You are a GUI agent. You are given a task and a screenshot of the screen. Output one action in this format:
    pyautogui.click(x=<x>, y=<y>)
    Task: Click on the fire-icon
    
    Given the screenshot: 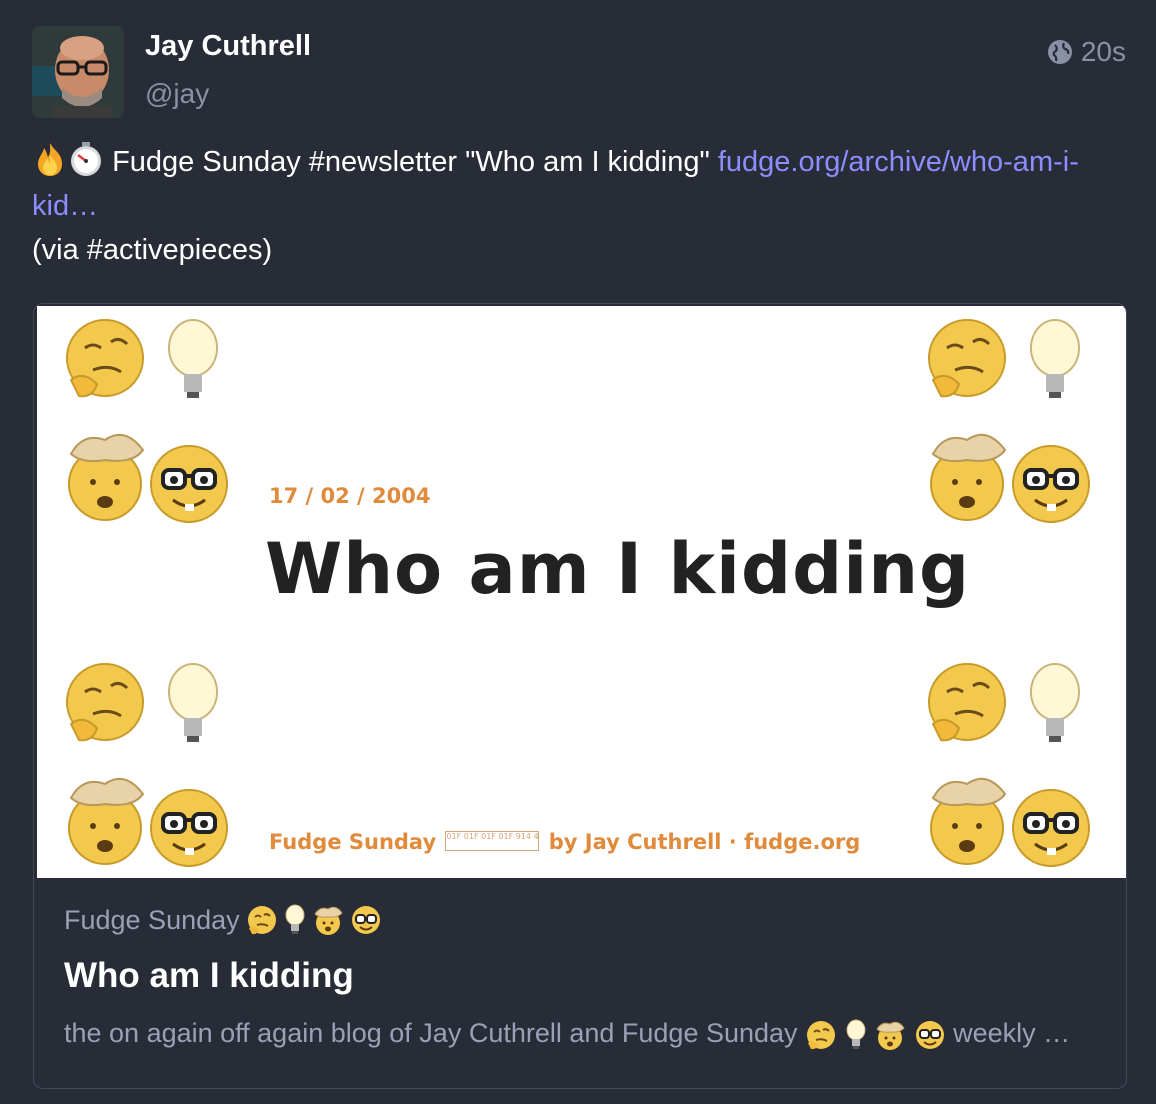 What is the action you would take?
    pyautogui.click(x=50, y=159)
    